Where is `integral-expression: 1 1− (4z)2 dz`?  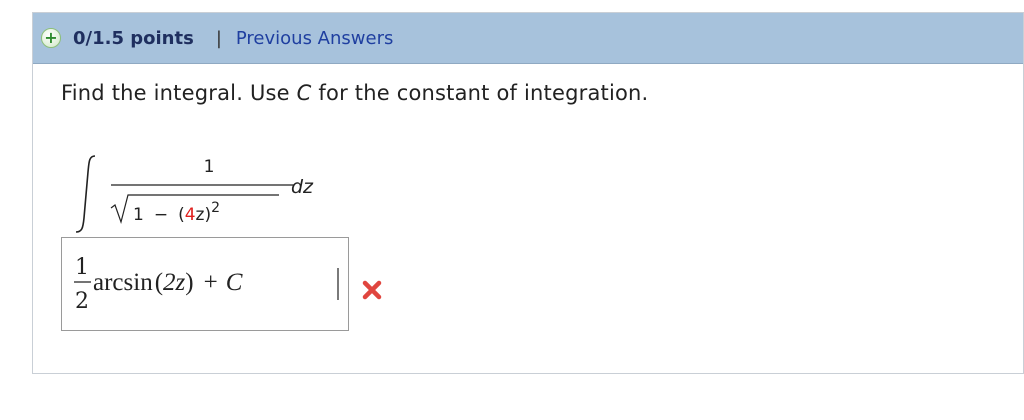
integral-expression: 1 1− (4z)2 dz is located at coordinates (194, 194).